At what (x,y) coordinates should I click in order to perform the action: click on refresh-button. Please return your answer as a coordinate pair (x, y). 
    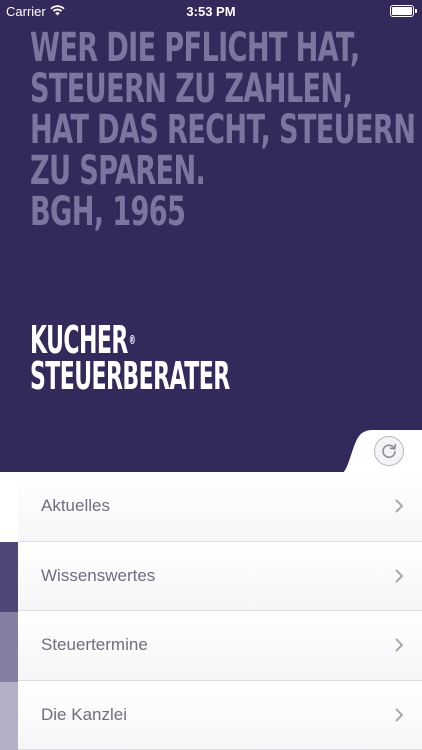
    Looking at the image, I should click on (389, 451).